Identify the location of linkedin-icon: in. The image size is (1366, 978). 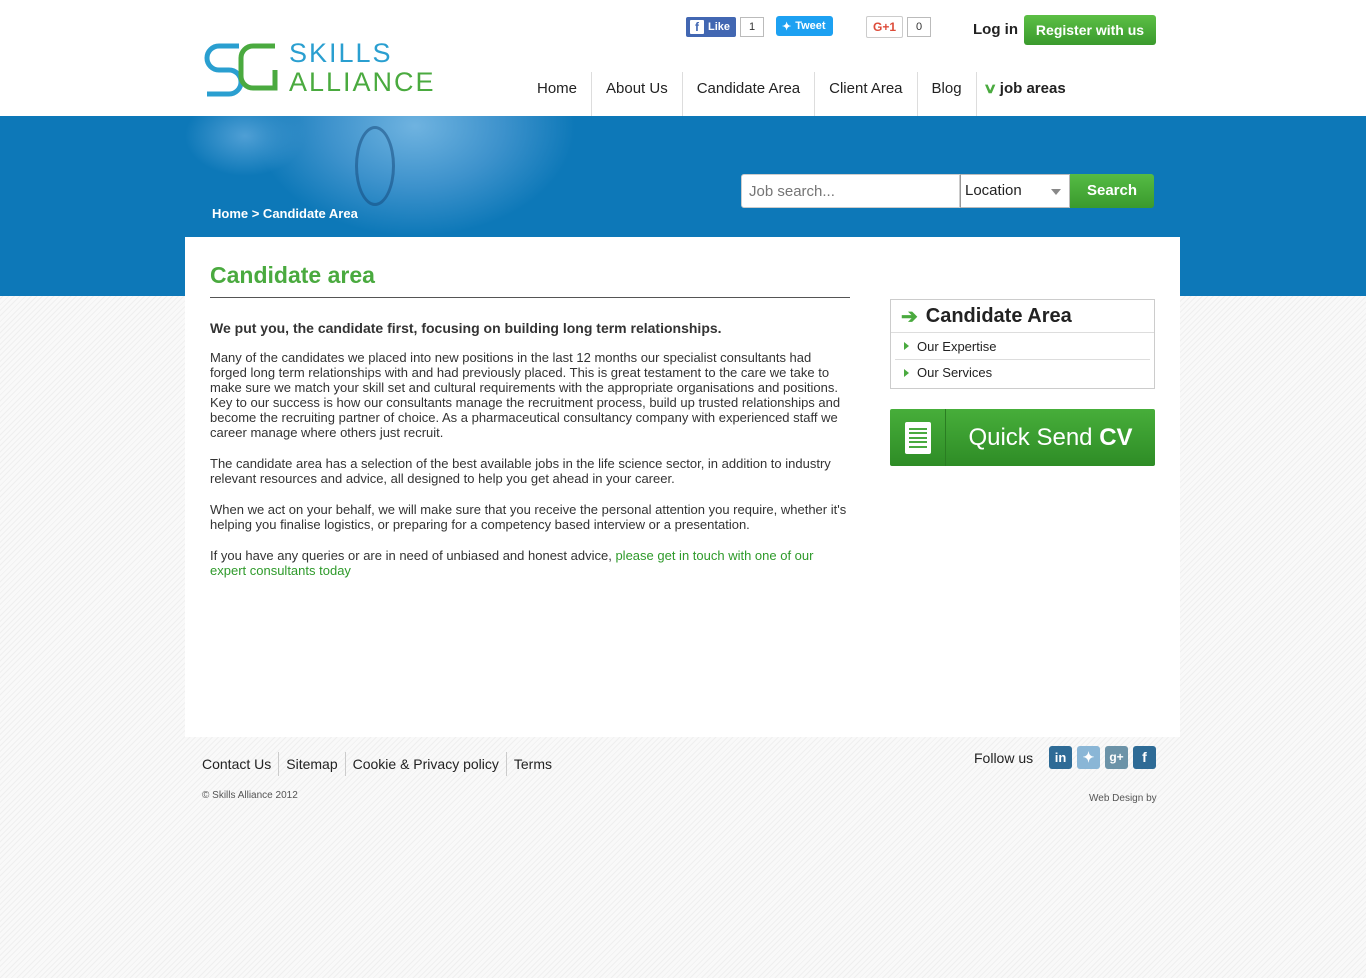
(1060, 757).